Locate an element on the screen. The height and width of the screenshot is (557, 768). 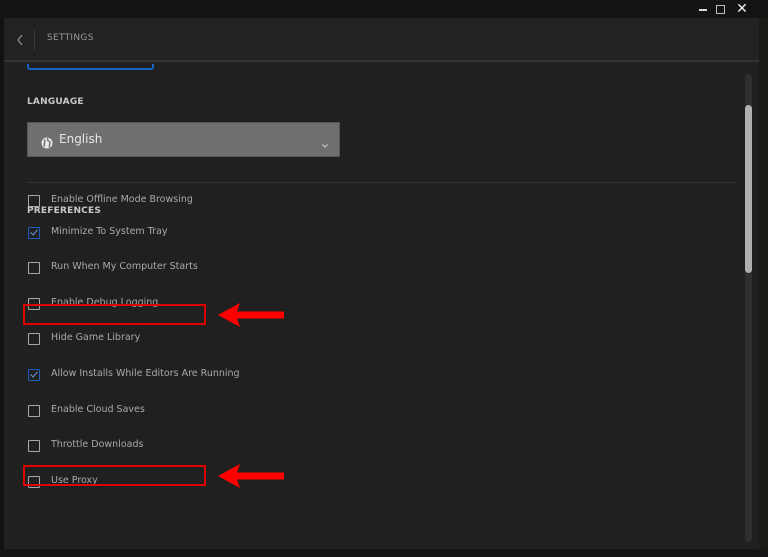
preference-label: Enable Cloud Saves is located at coordinates (98, 409).